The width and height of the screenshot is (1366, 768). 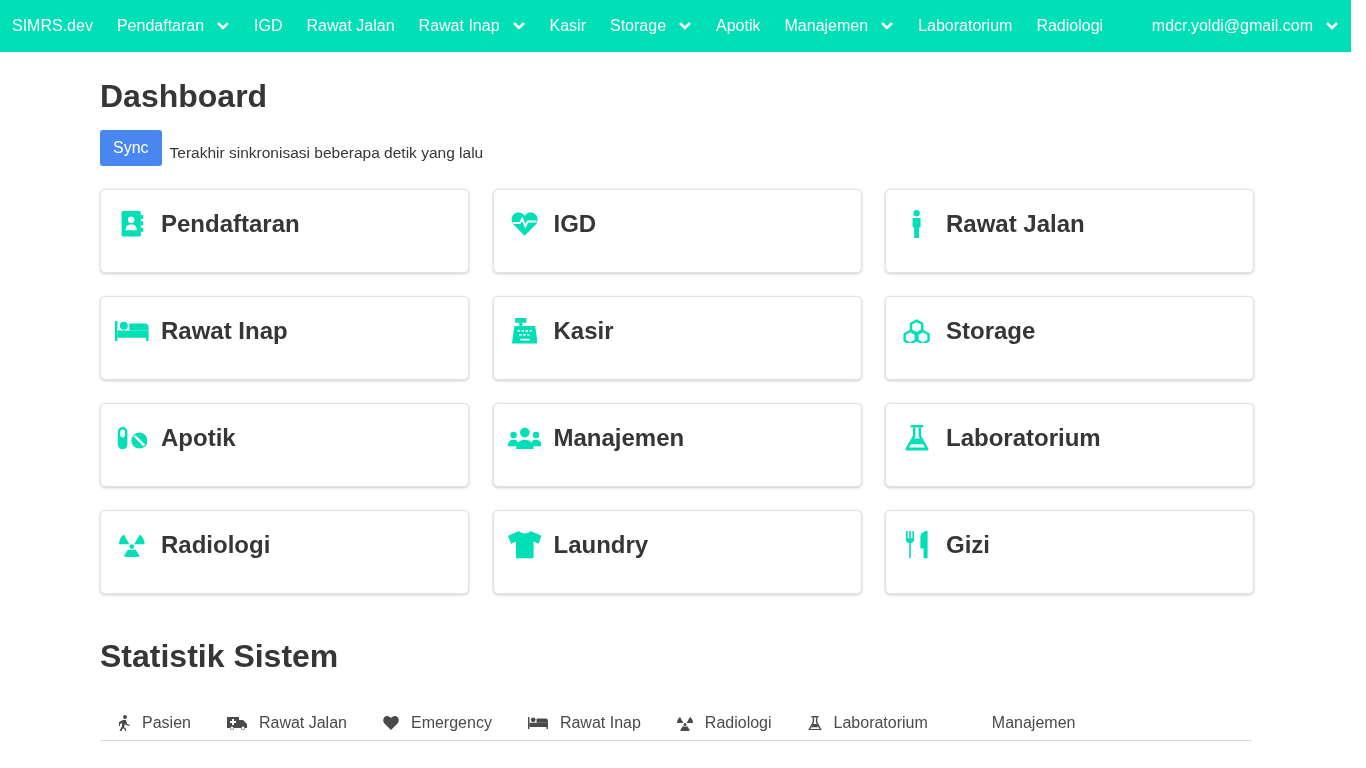 What do you see at coordinates (390, 723) in the screenshot?
I see `heart-icon` at bounding box center [390, 723].